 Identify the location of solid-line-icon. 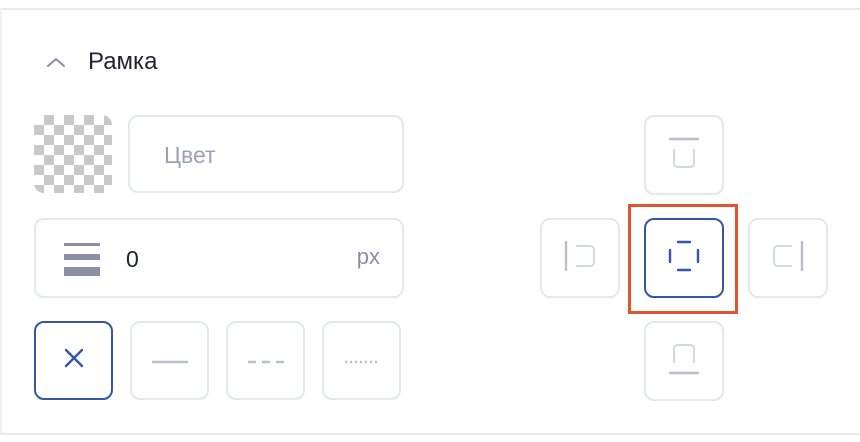
(169, 361).